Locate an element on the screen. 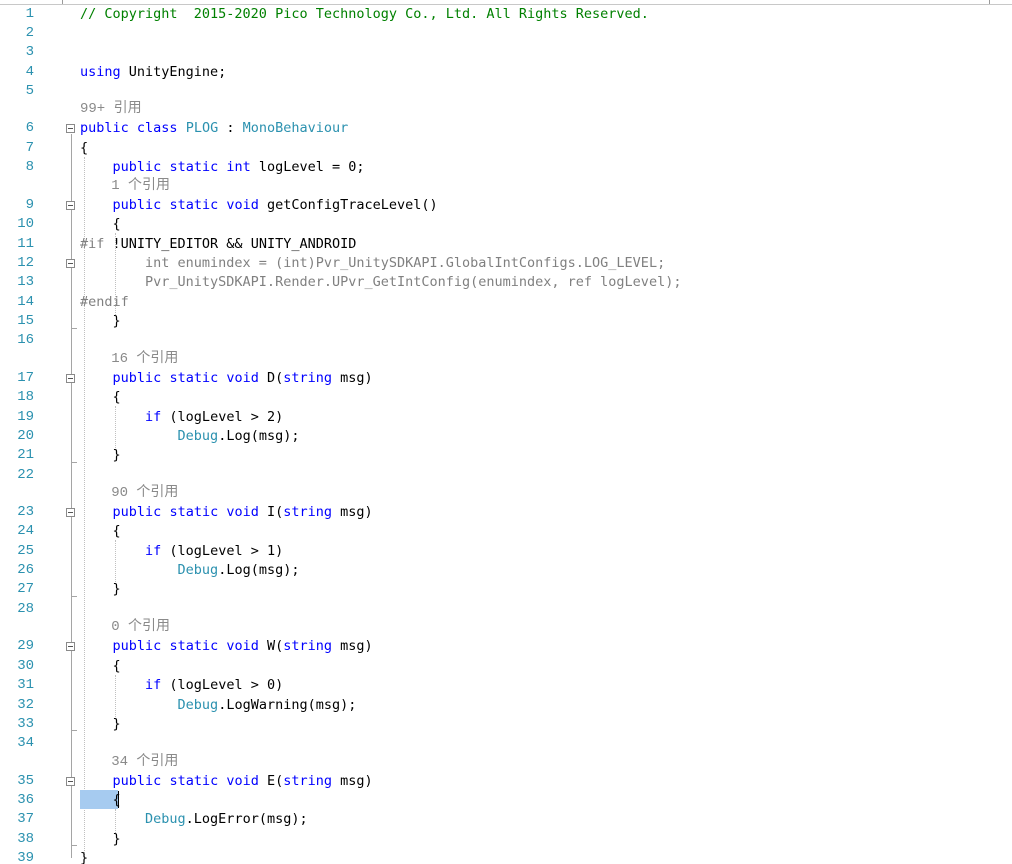 The height and width of the screenshot is (864, 1012). code-token: W( is located at coordinates (271, 646).